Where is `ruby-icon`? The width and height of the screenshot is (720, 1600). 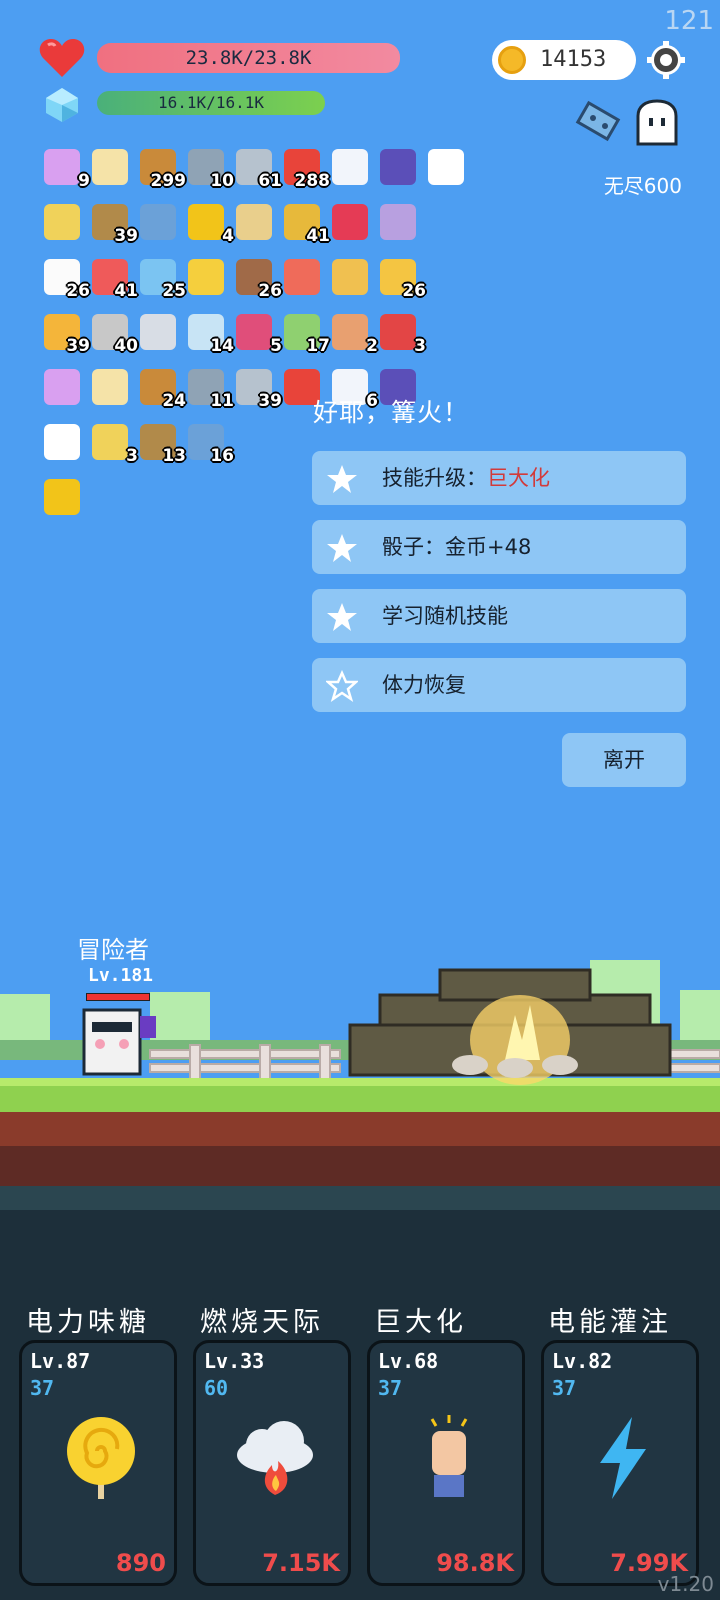
ruby-icon is located at coordinates (350, 222).